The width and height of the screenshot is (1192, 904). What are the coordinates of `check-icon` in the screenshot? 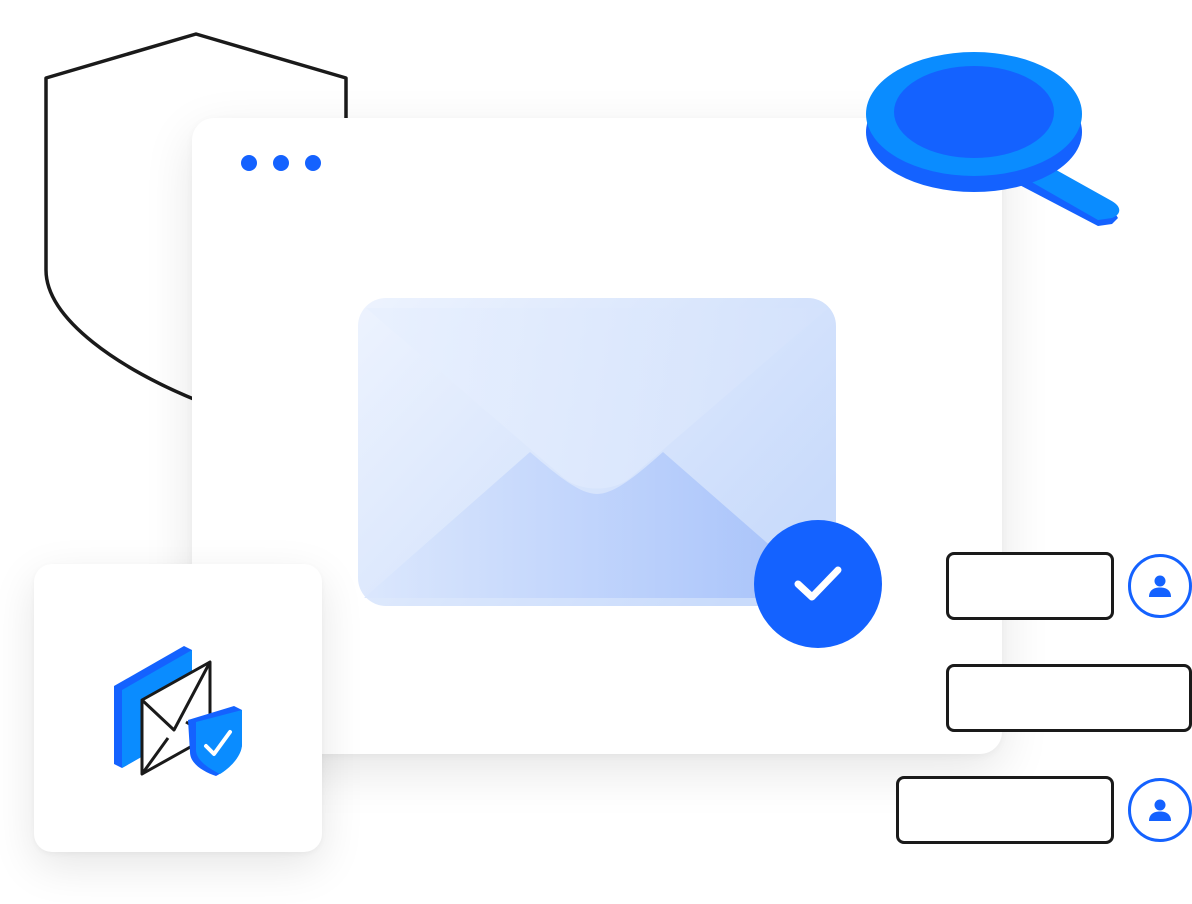 It's located at (818, 583).